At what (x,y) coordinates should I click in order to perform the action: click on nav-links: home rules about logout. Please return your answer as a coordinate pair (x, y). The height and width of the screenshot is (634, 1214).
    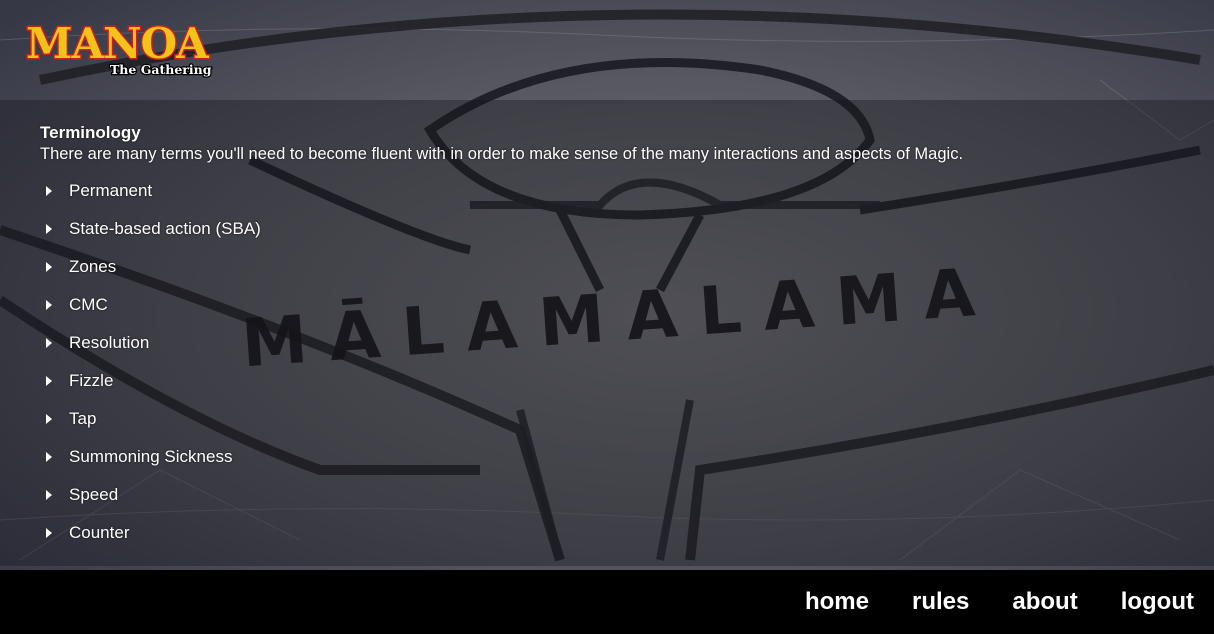
    Looking at the image, I should click on (978, 602).